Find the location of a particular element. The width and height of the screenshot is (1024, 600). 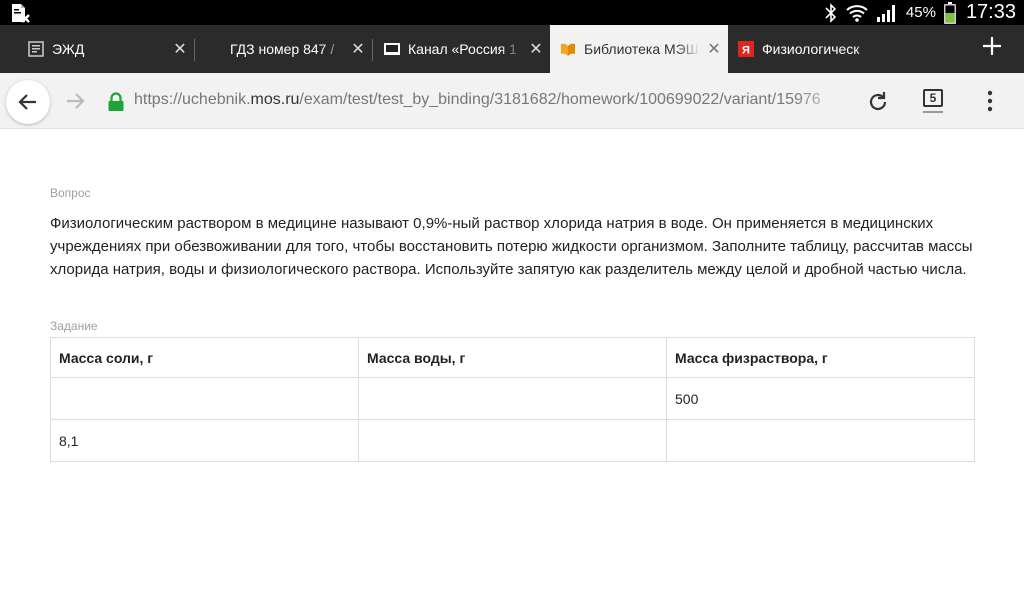

question-label: Вопрос is located at coordinates (70, 193).